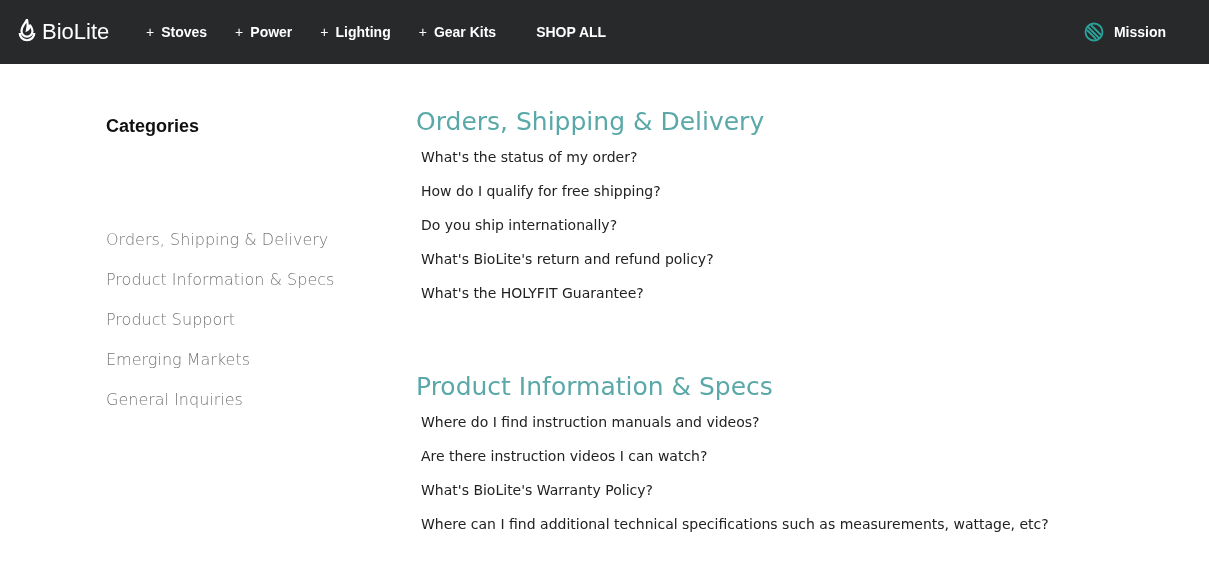 The image size is (1209, 573). I want to click on section-heading: Product Information & Specs, so click(594, 387).